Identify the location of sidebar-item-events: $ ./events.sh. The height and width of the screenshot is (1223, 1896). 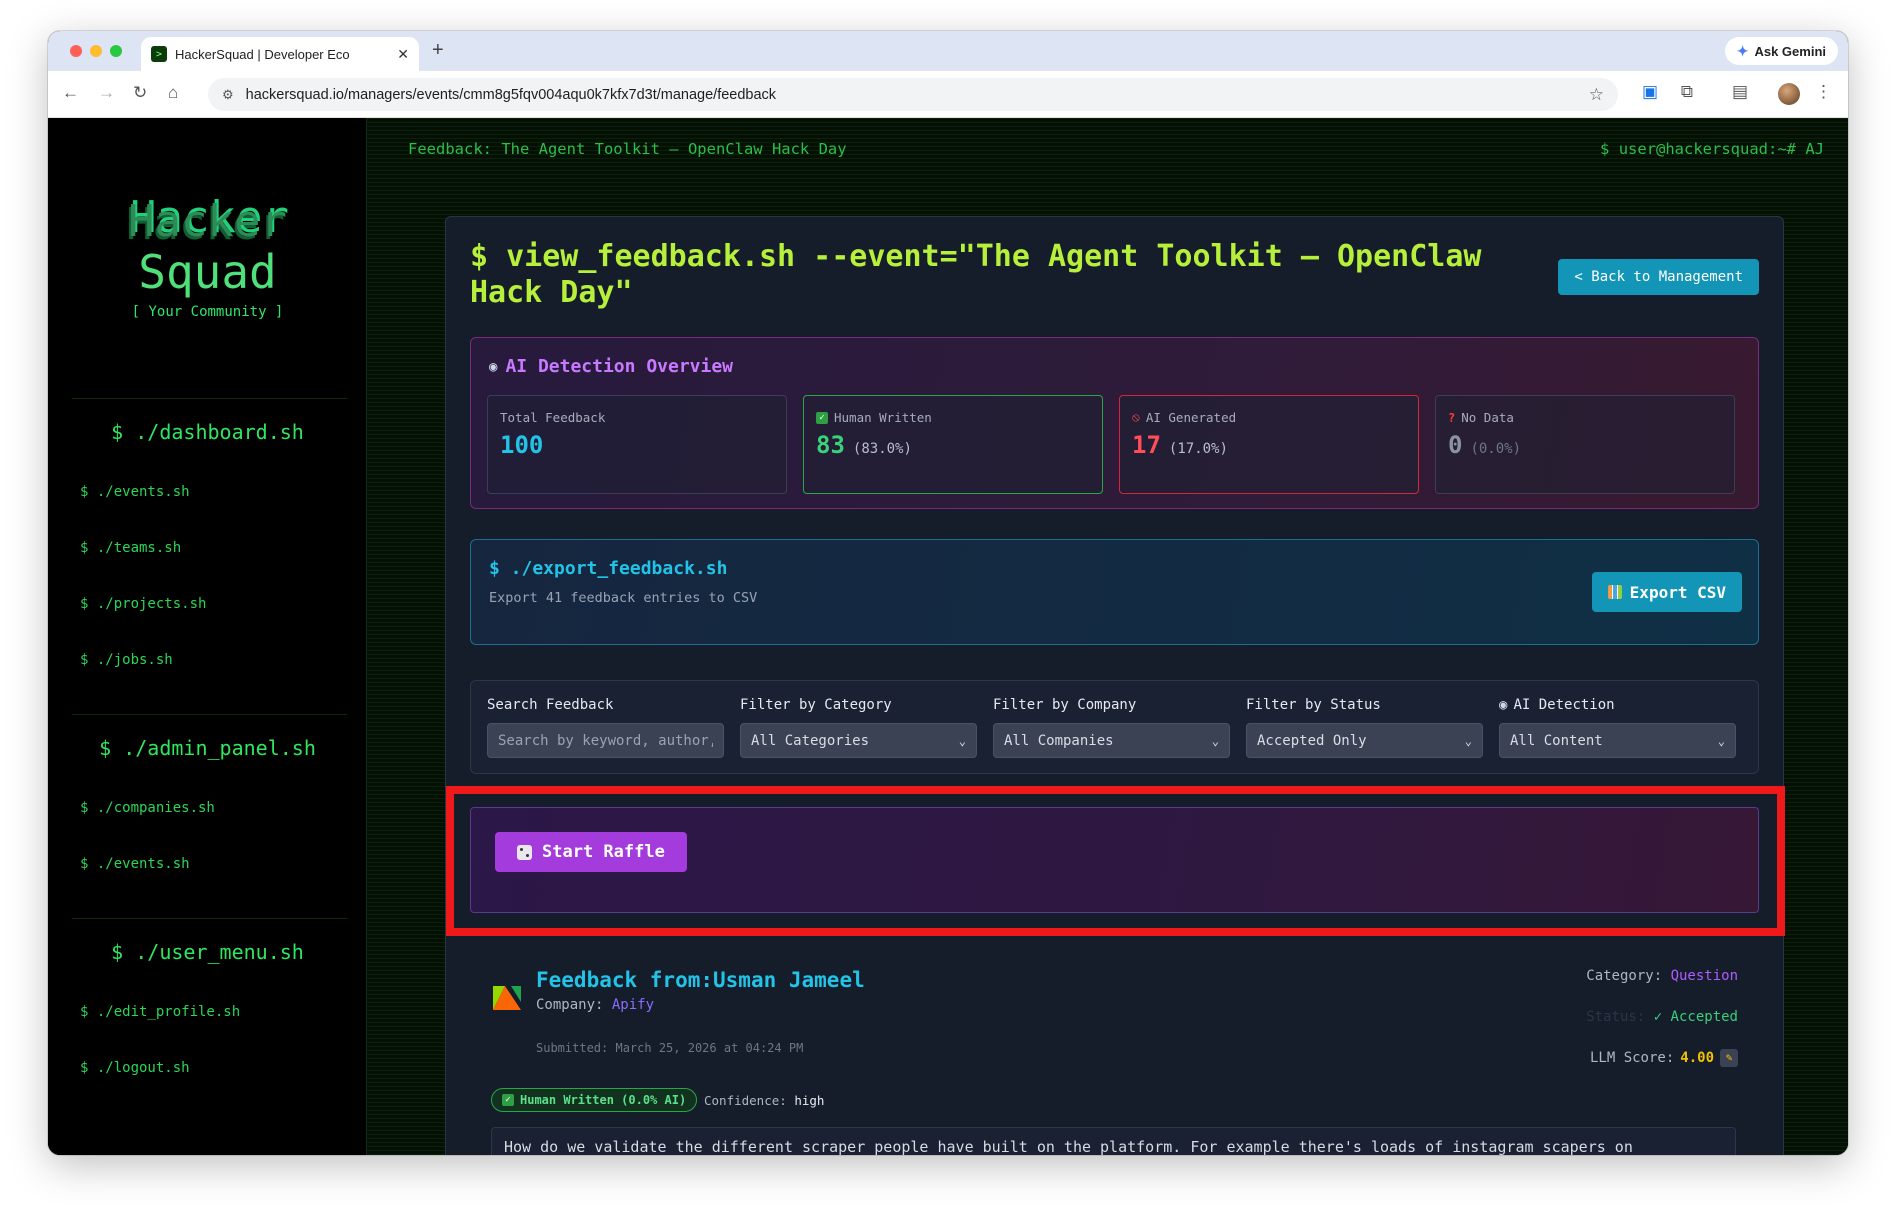
(135, 492).